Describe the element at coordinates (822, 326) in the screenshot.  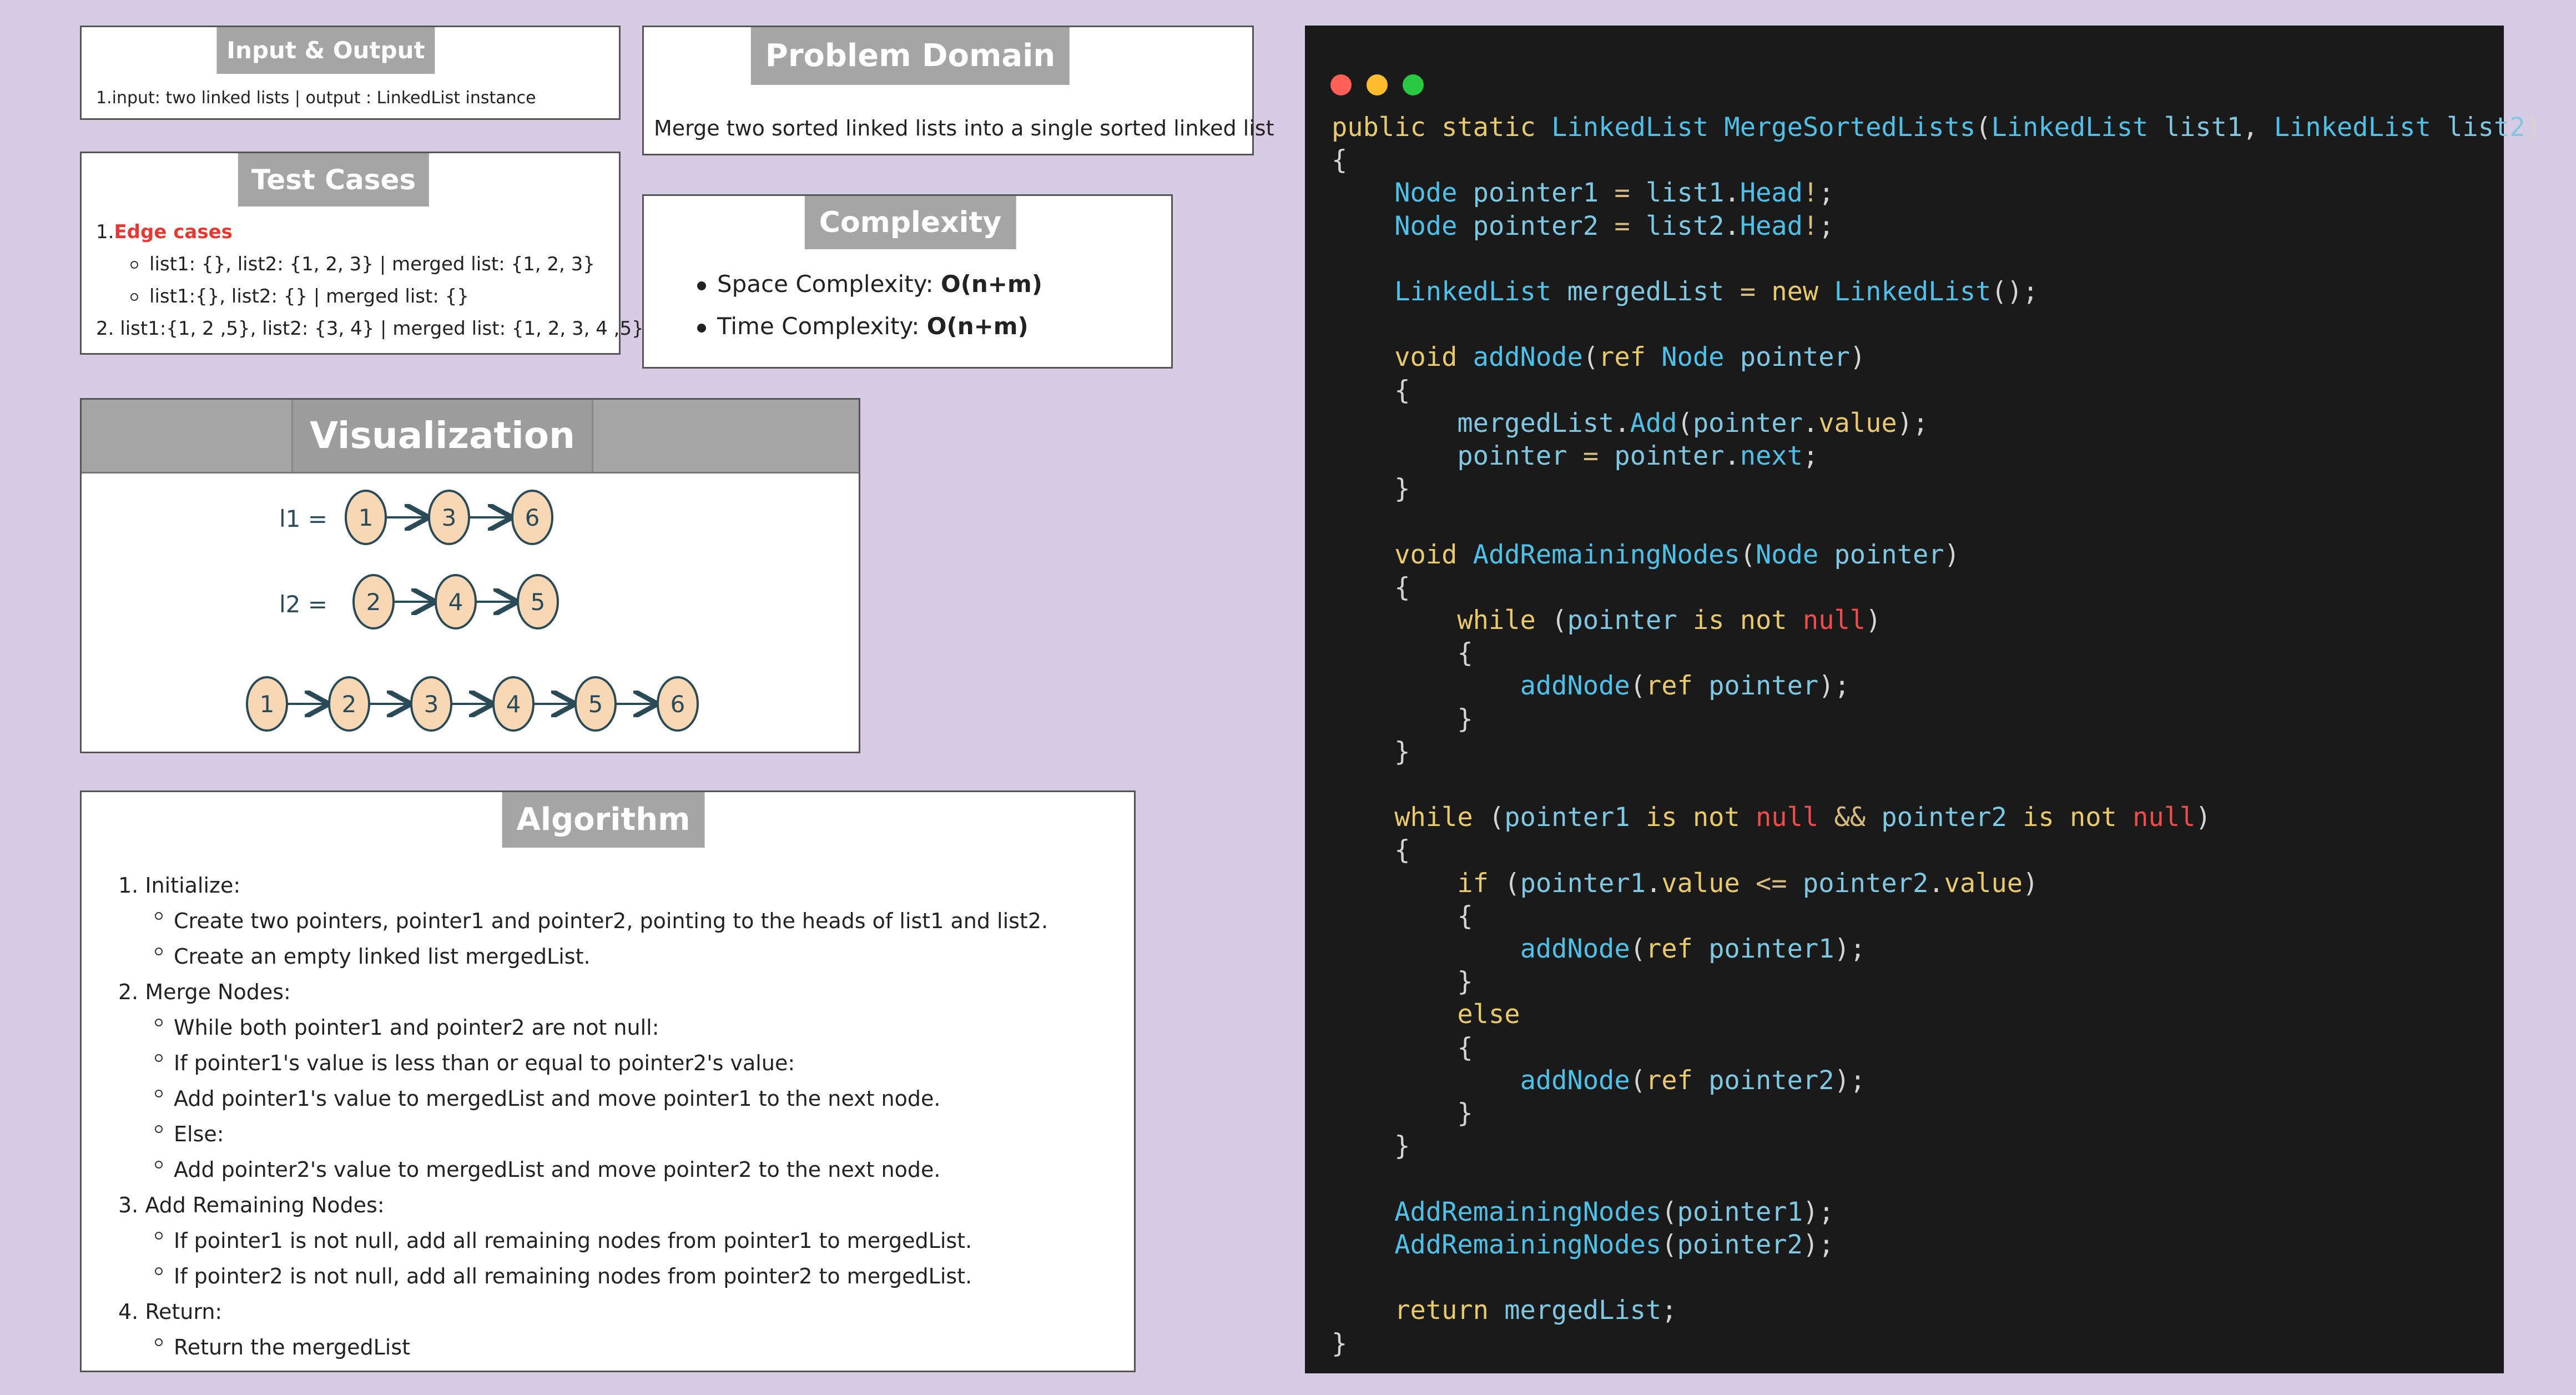
I see `time-complexity-label: Time Complexity:` at that location.